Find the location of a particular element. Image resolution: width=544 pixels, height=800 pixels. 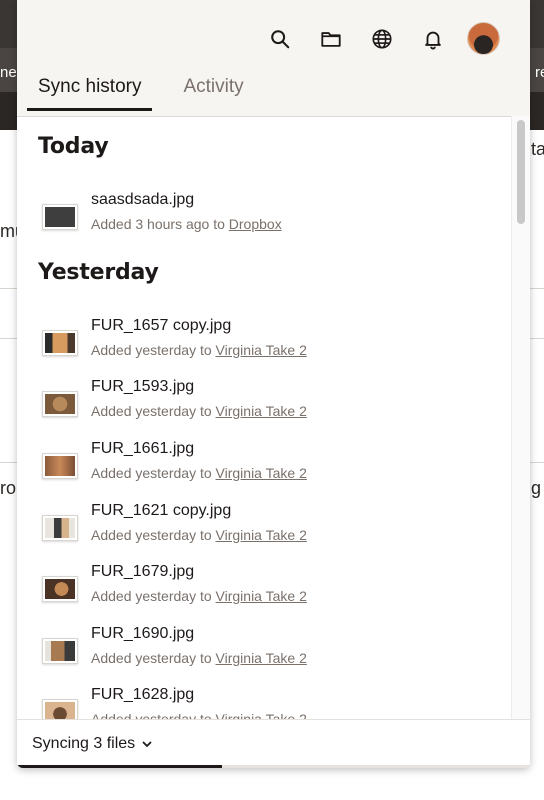

section-title-today: Today is located at coordinates (73, 146).